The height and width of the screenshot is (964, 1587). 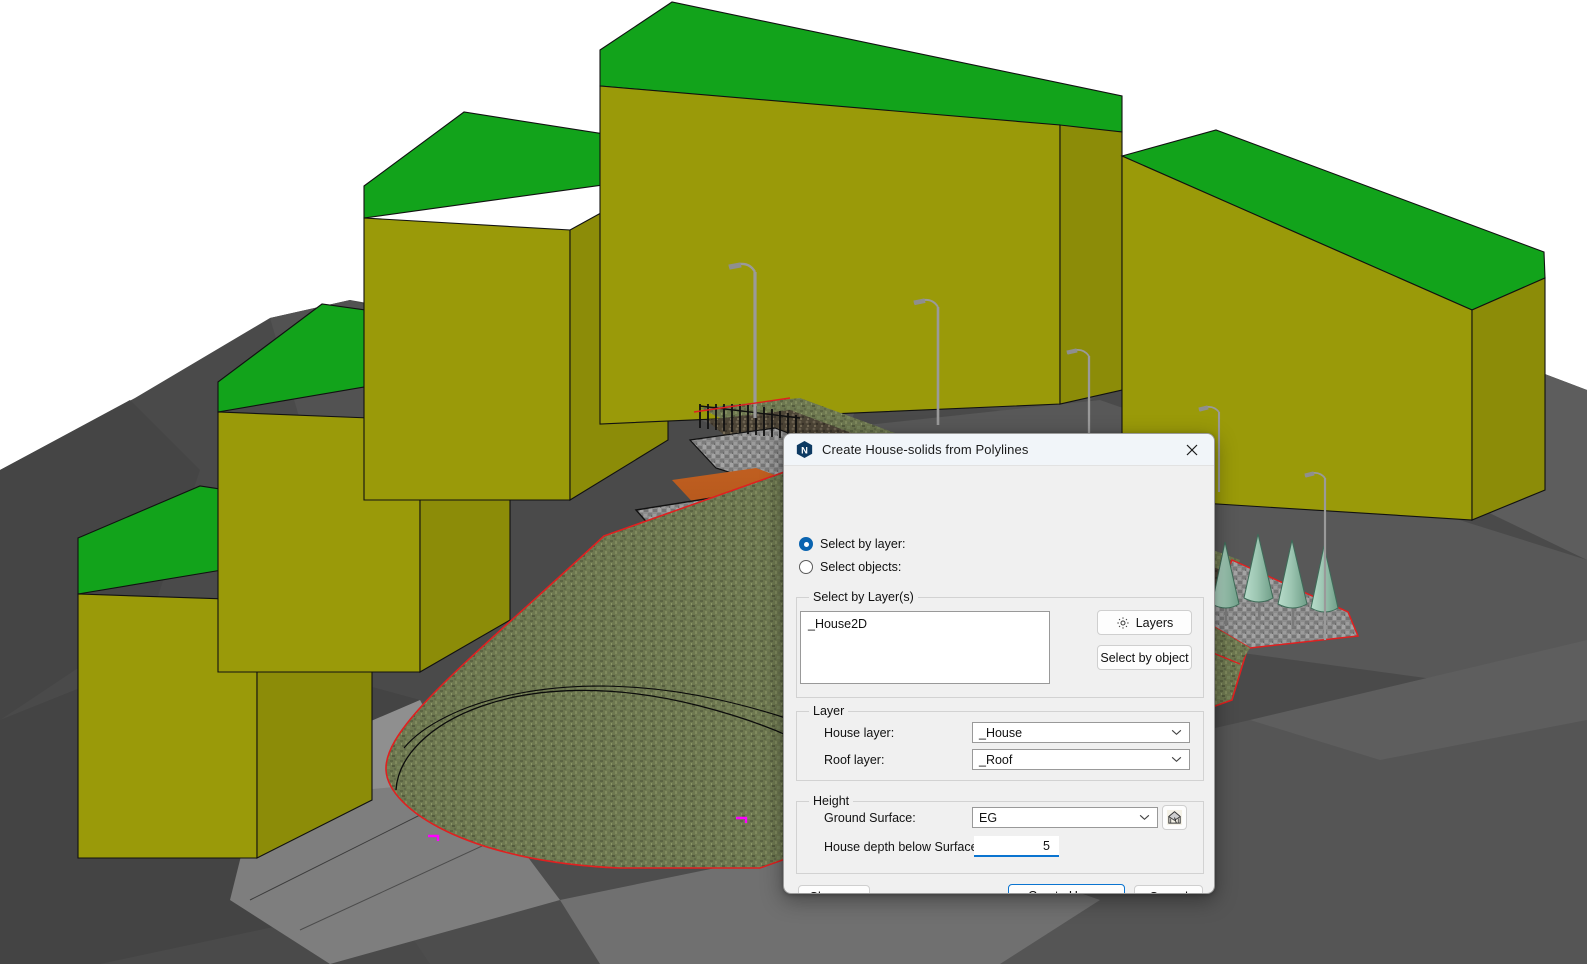 What do you see at coordinates (1001, 732) in the screenshot?
I see `house-layer-value: _House` at bounding box center [1001, 732].